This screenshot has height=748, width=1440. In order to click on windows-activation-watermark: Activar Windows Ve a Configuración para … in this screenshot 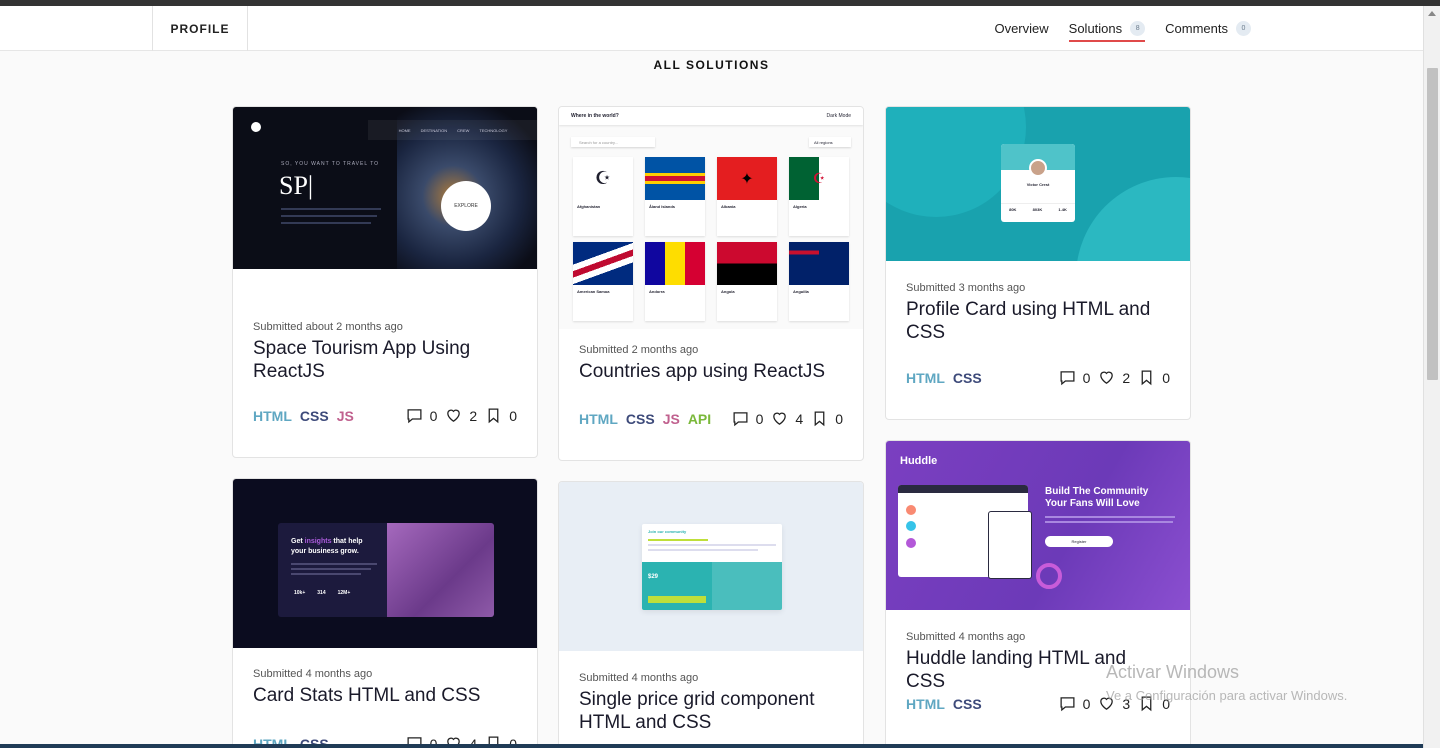, I will do `click(1226, 682)`.